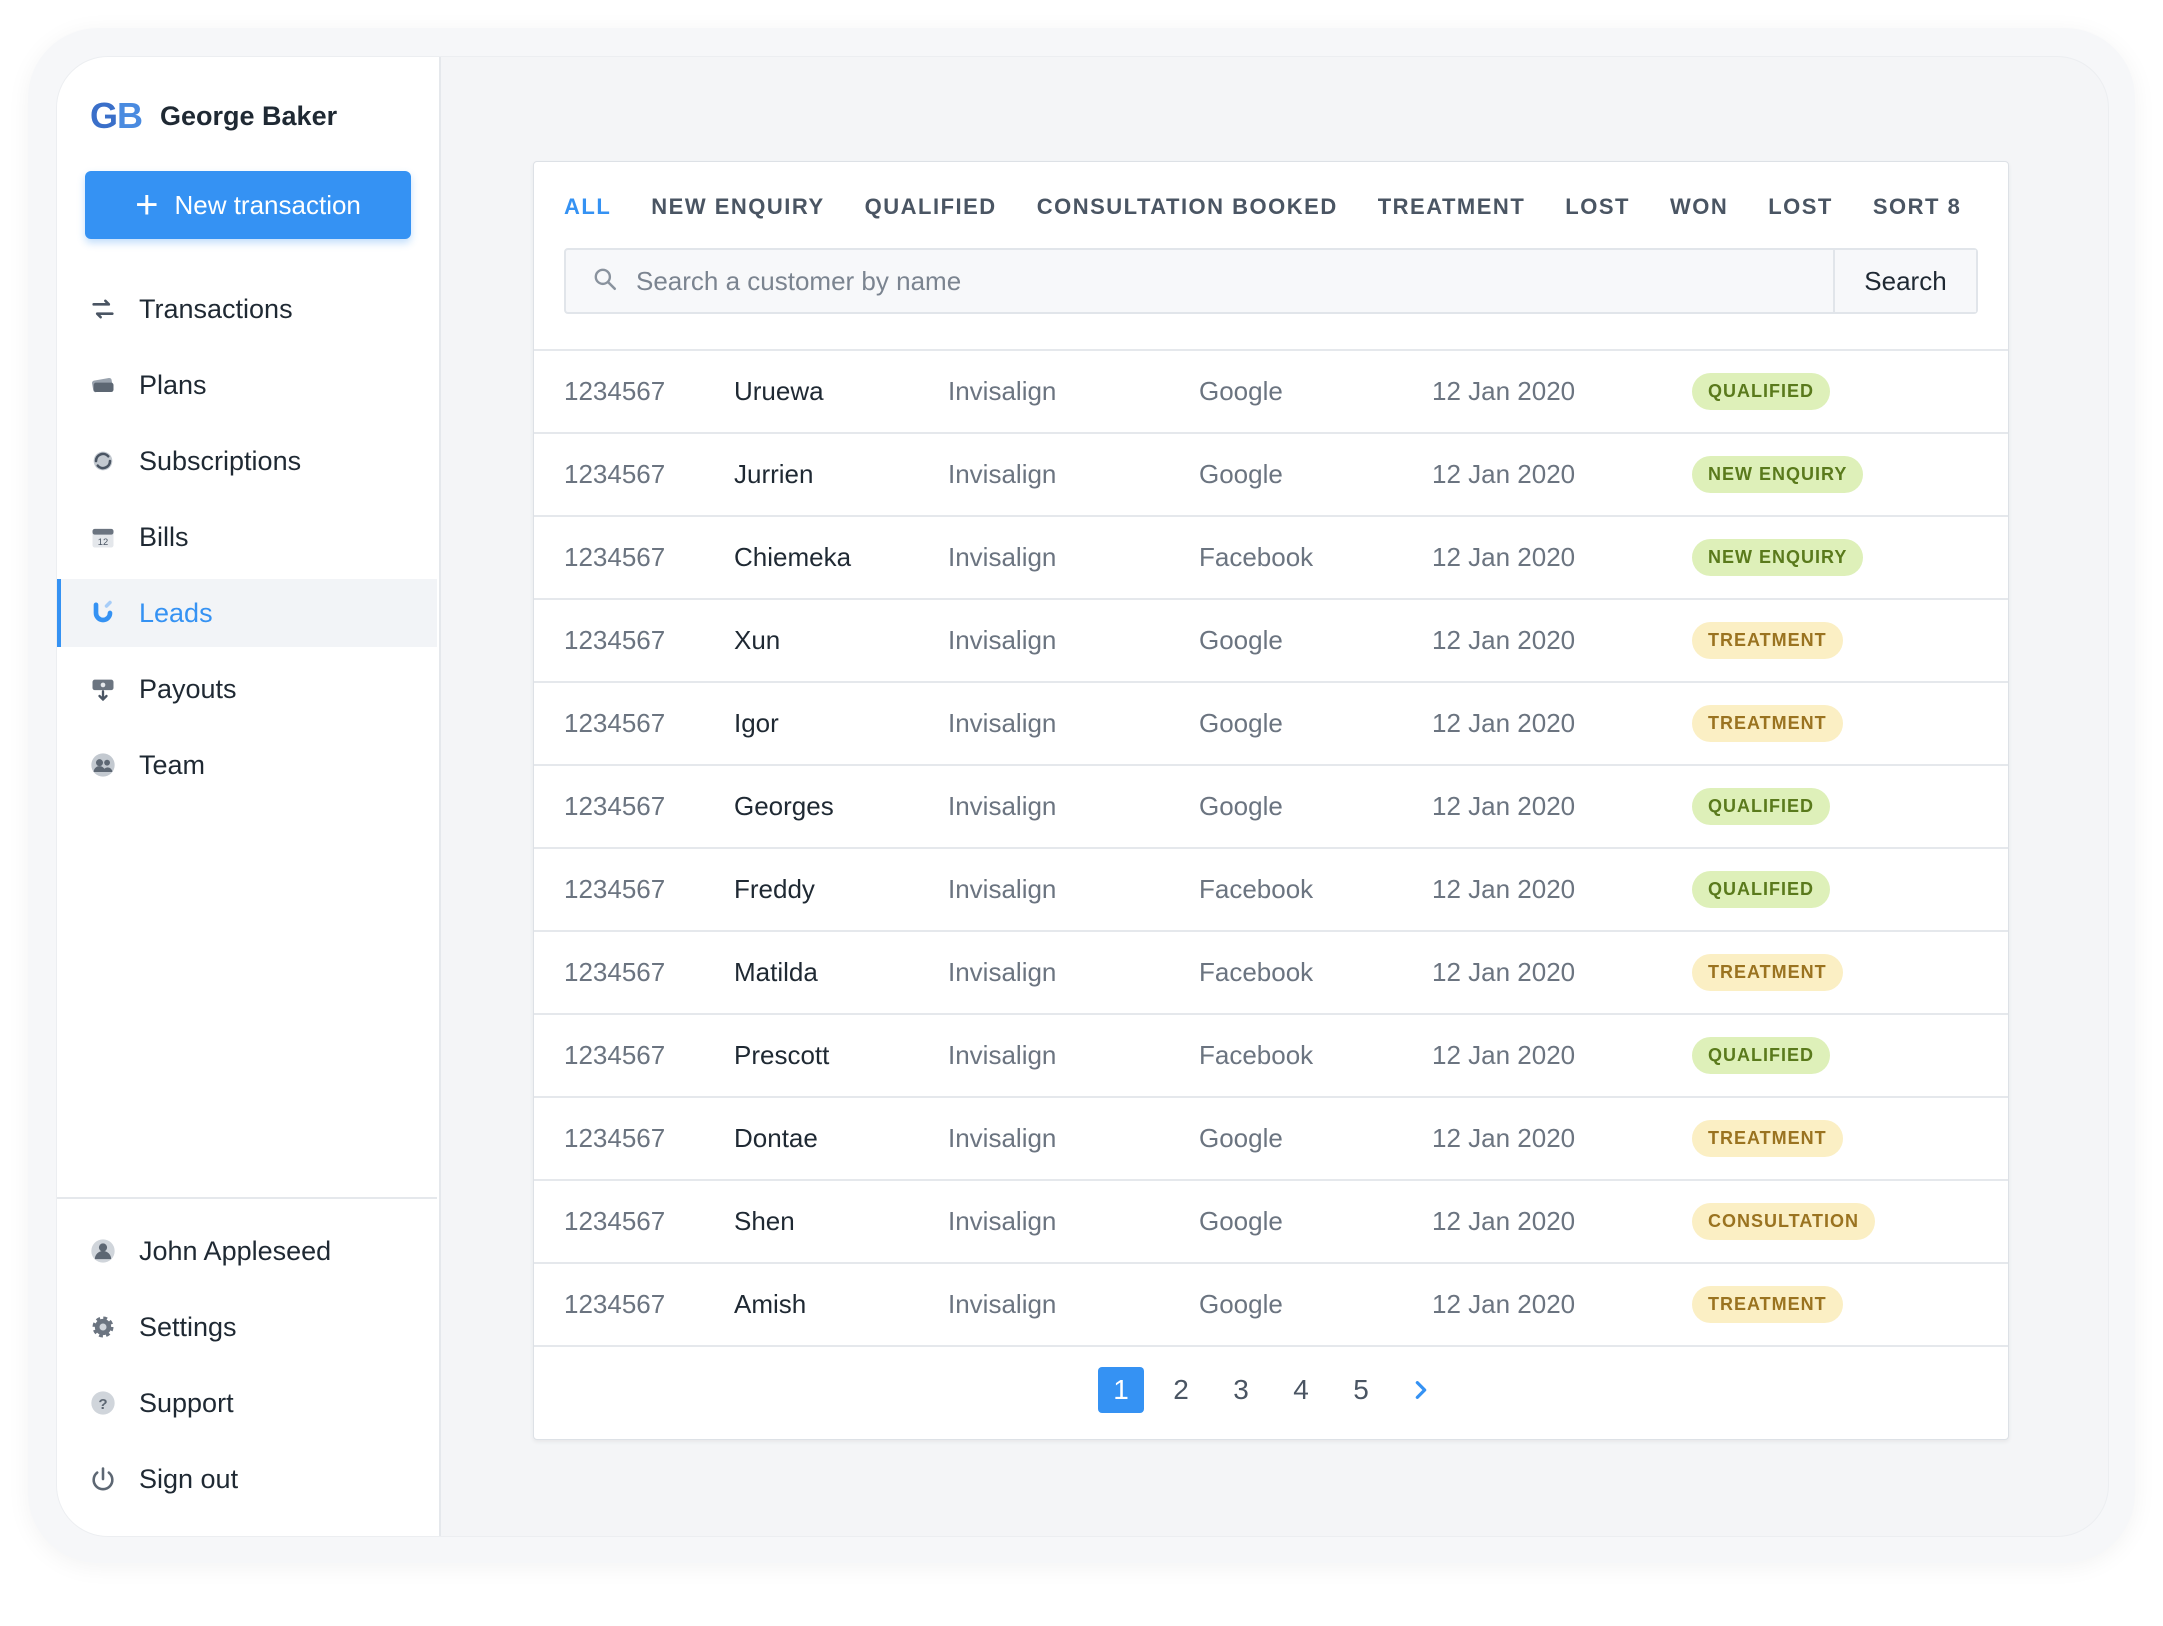 This screenshot has height=1626, width=2163. I want to click on status-cell: NEW ENQUIRY, so click(1778, 474).